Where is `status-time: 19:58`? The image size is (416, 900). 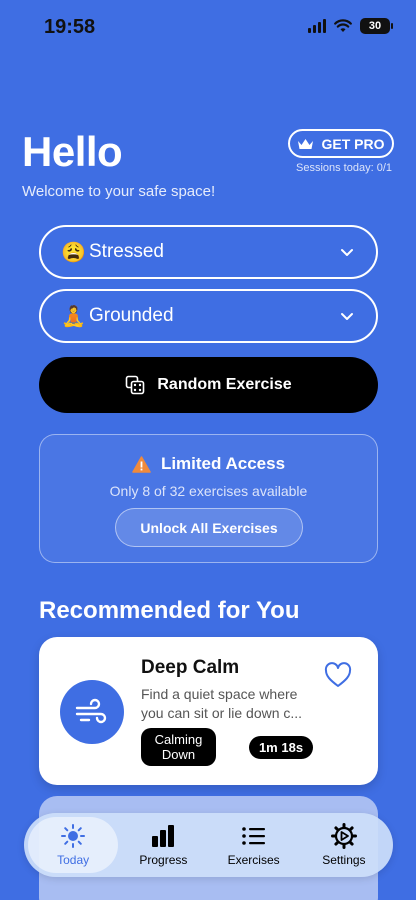 status-time: 19:58 is located at coordinates (70, 27).